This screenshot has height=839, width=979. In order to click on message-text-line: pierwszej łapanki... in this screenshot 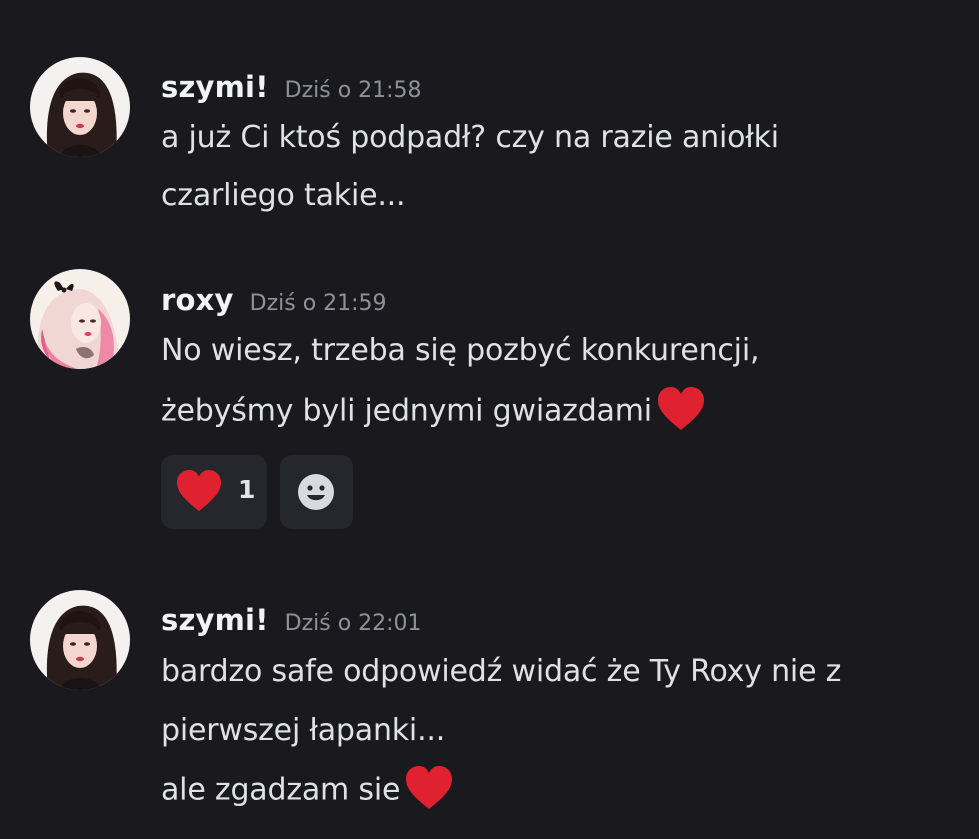, I will do `click(303, 730)`.